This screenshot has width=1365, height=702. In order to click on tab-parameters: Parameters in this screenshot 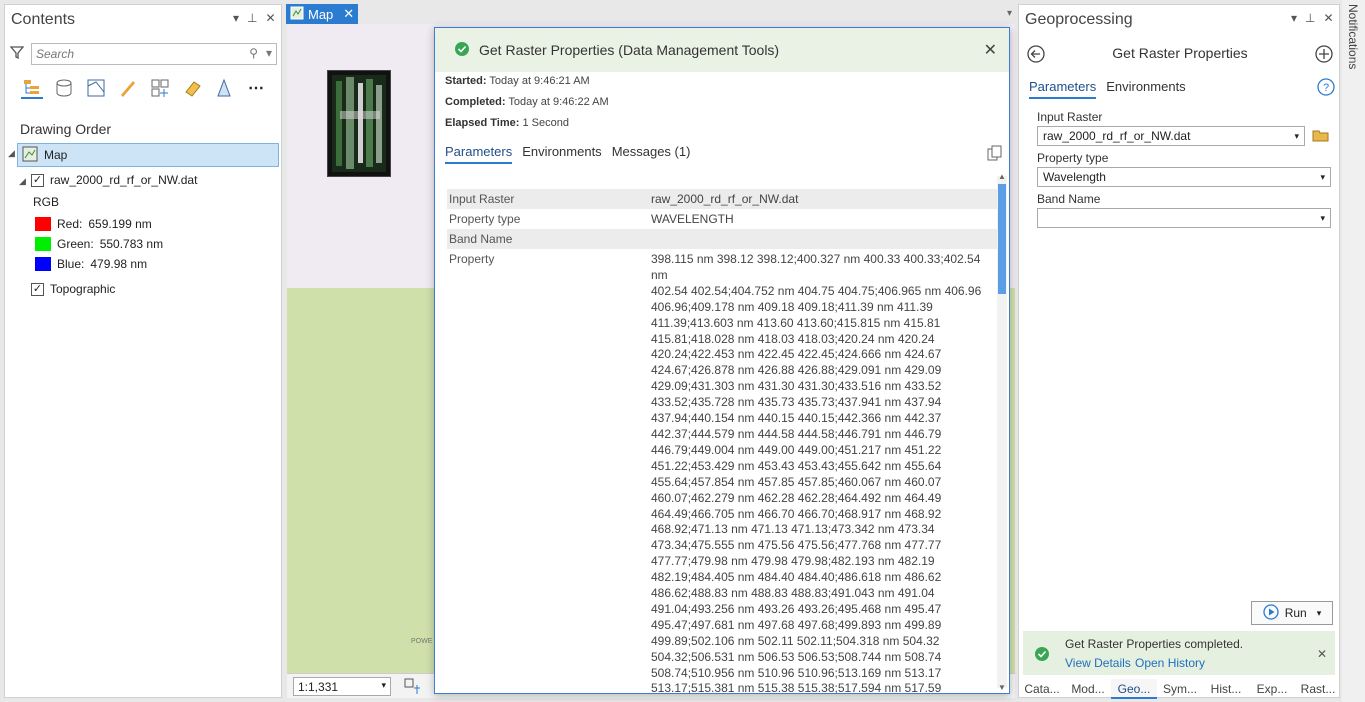, I will do `click(479, 154)`.